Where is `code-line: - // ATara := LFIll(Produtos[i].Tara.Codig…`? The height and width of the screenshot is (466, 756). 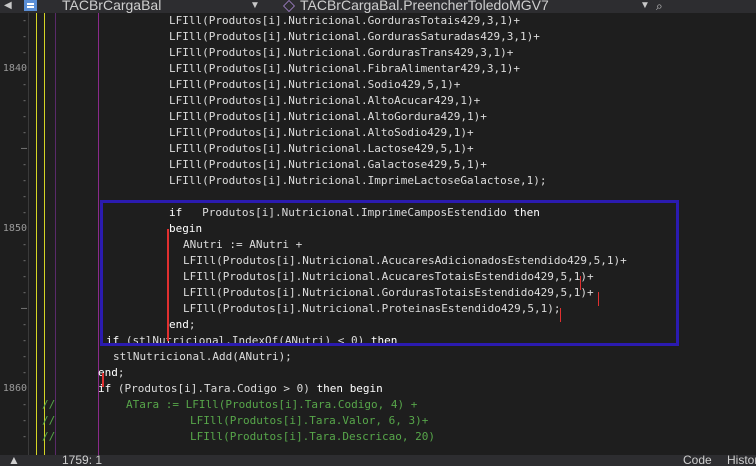 code-line: - // ATara := LFIll(Produtos[i].Tara.Codig… is located at coordinates (378, 405).